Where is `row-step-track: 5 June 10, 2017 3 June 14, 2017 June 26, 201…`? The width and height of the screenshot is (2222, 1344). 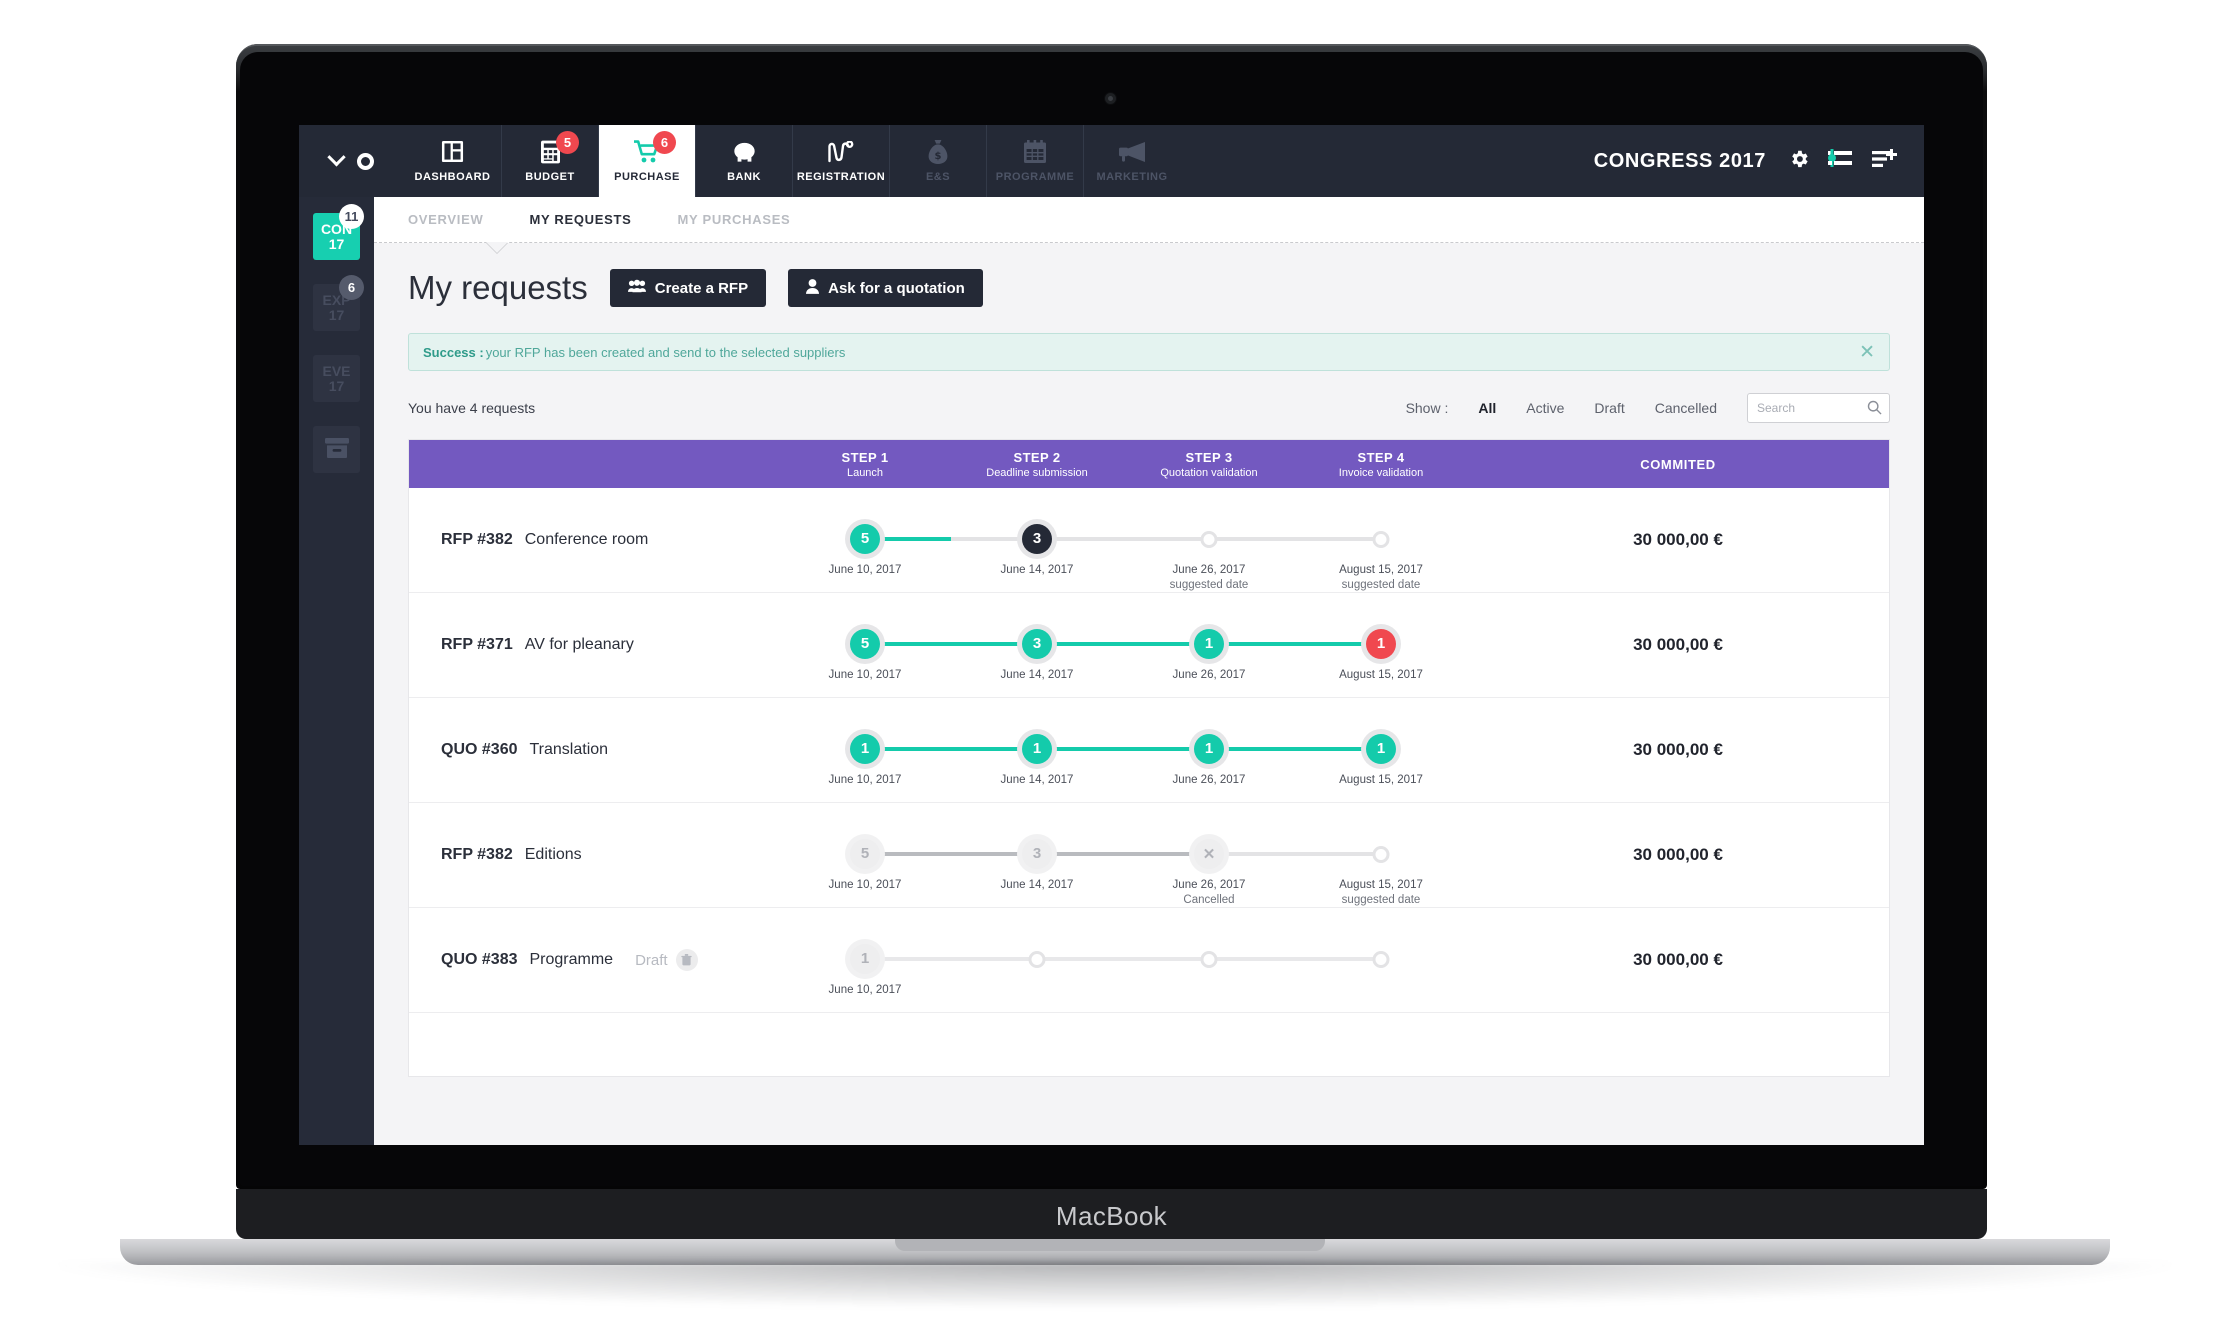 row-step-track: 5 June 10, 2017 3 June 14, 2017 June 26, 201… is located at coordinates (1123, 540).